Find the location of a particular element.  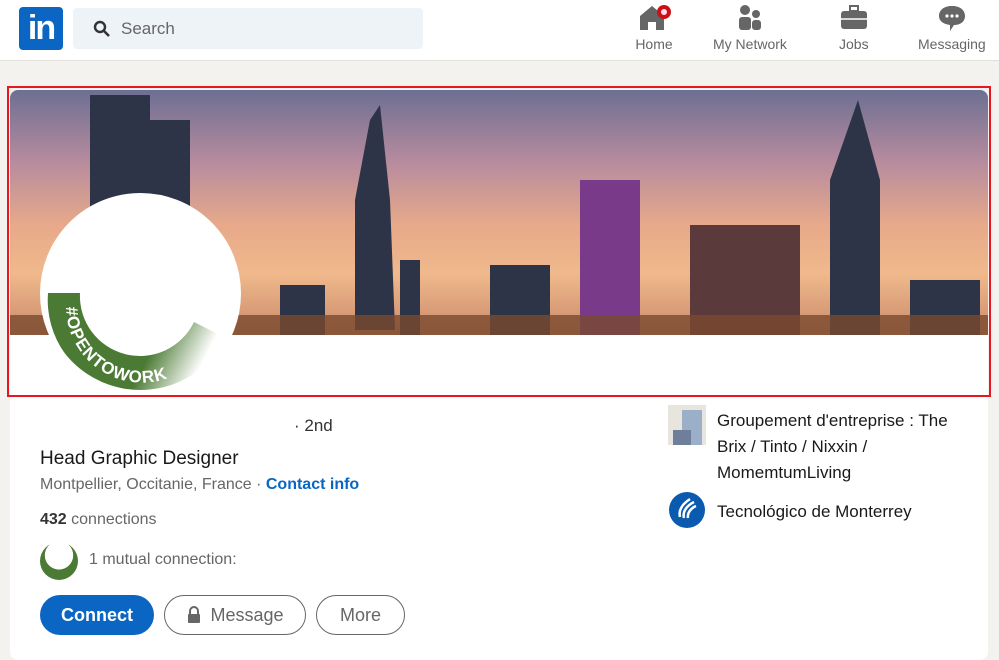

location-text: Montpellier, Occitanie, France · is located at coordinates (151, 484).